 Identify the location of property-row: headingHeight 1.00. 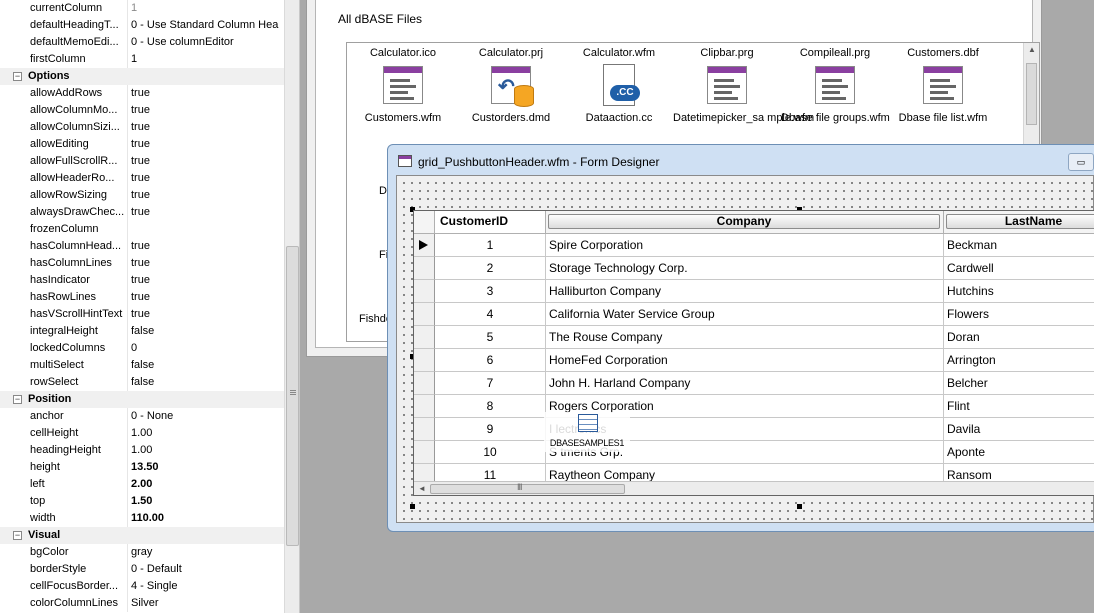
(149, 450).